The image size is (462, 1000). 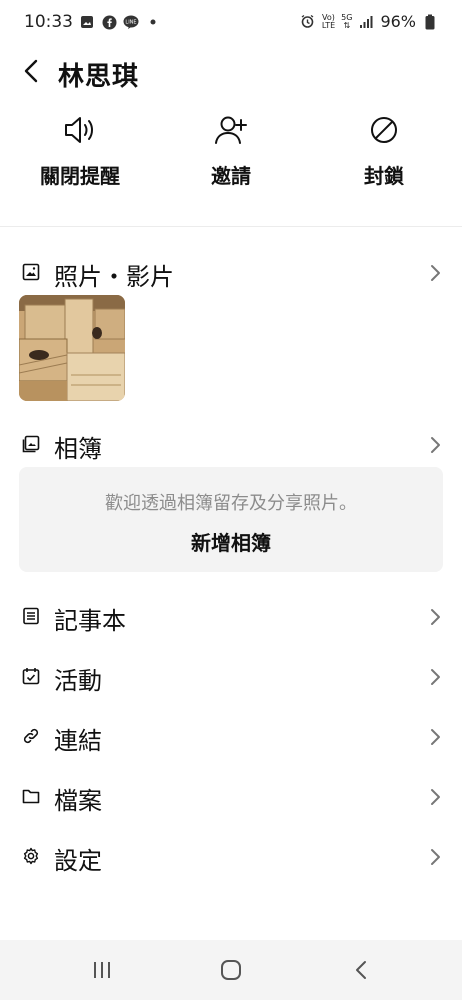 I want to click on photos-videos-row: 照片・影片, so click(x=231, y=274).